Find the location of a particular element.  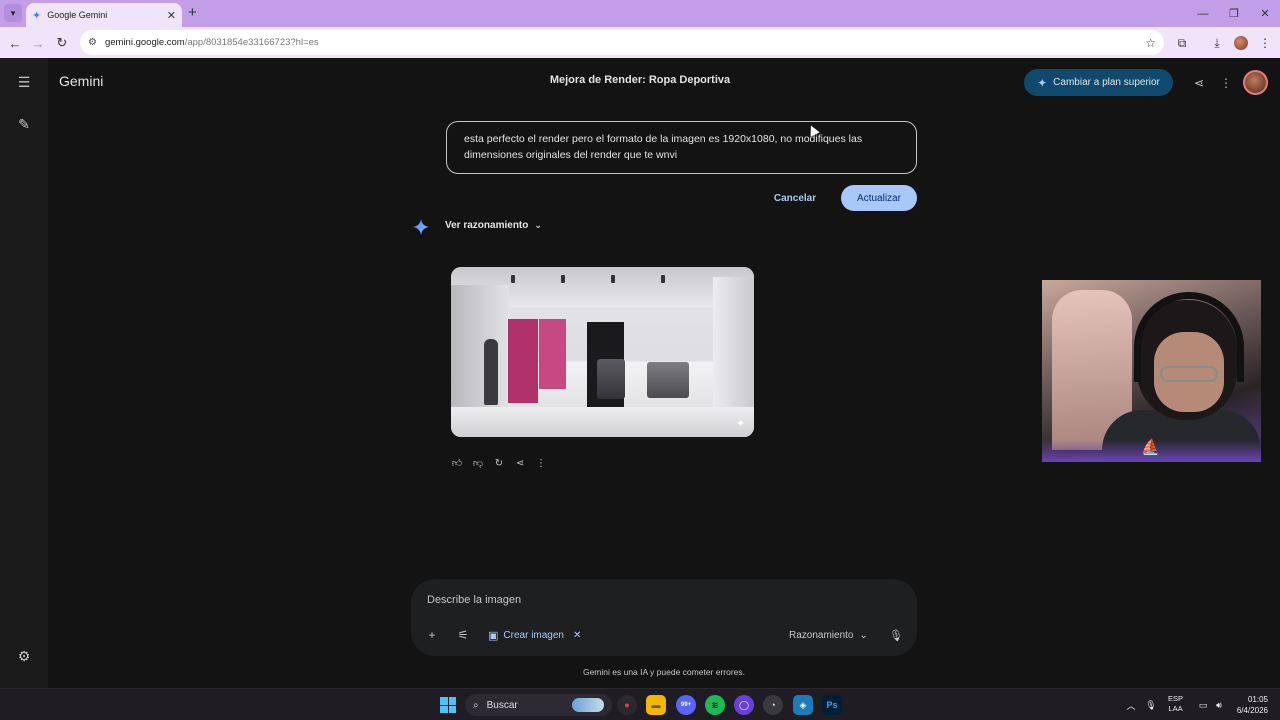

tab-google-gemini: ✦ Google Gemini ✕ is located at coordinates (104, 15).